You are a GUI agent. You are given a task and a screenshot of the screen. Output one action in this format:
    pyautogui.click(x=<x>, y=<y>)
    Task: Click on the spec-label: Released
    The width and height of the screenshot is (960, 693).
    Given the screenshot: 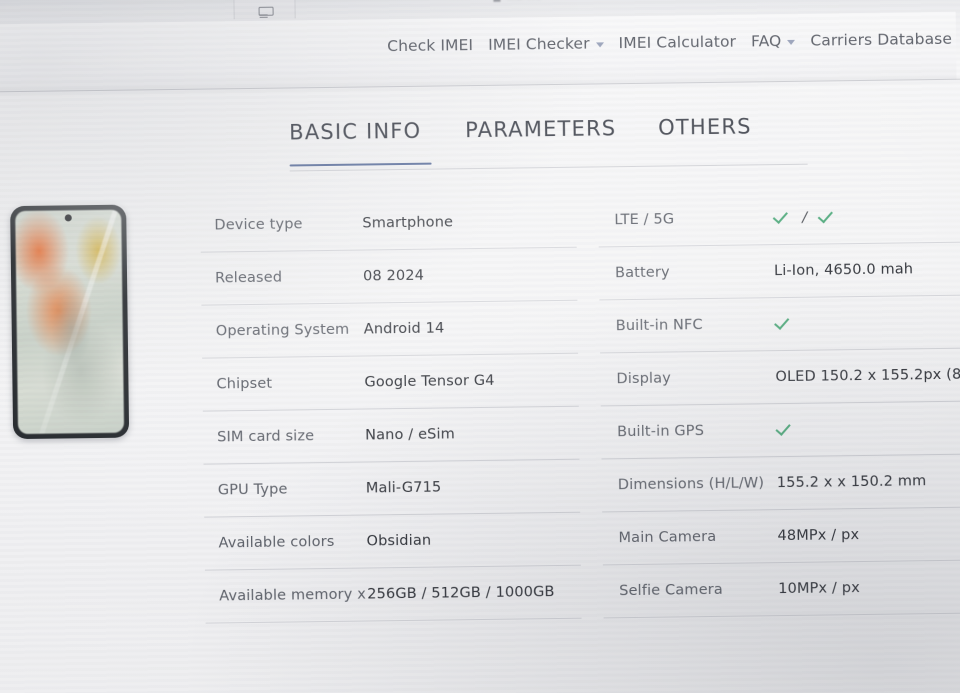 What is the action you would take?
    pyautogui.click(x=248, y=278)
    